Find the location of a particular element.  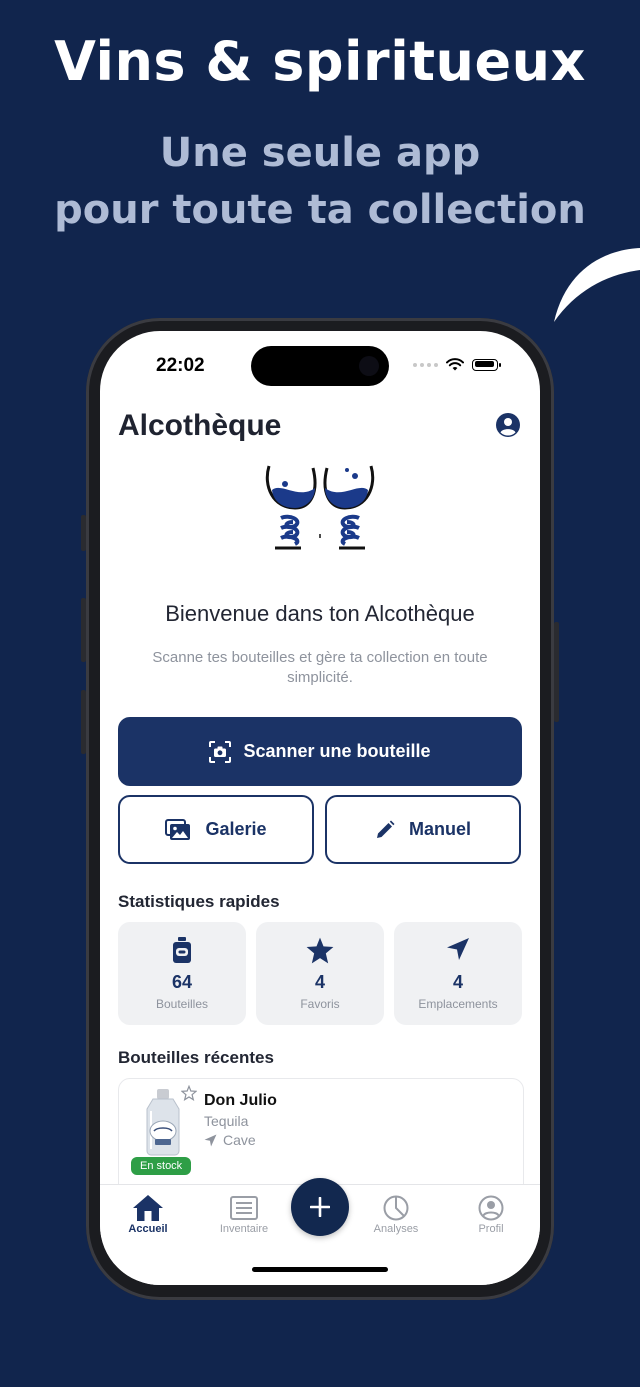

promo-subtitle: Une seule app pour toute ta collection is located at coordinates (320, 182).